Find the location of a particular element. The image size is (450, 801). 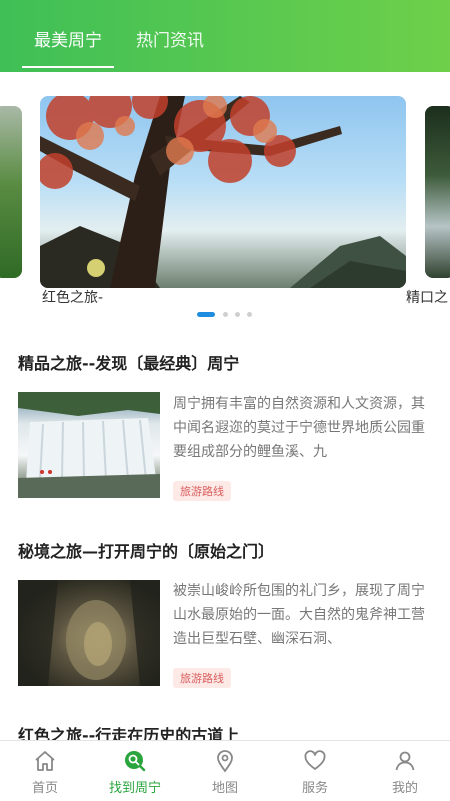

waterfall-photo is located at coordinates (89, 445).